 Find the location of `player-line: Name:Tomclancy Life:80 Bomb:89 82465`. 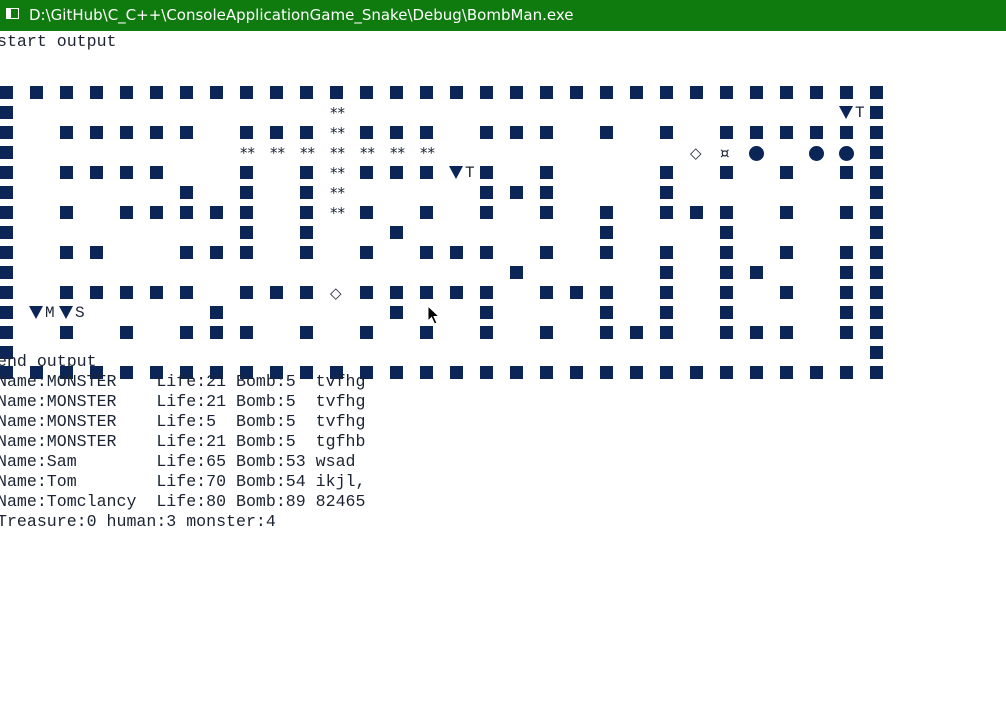

player-line: Name:Tomclancy Life:80 Bomb:89 82465 is located at coordinates (183, 501).